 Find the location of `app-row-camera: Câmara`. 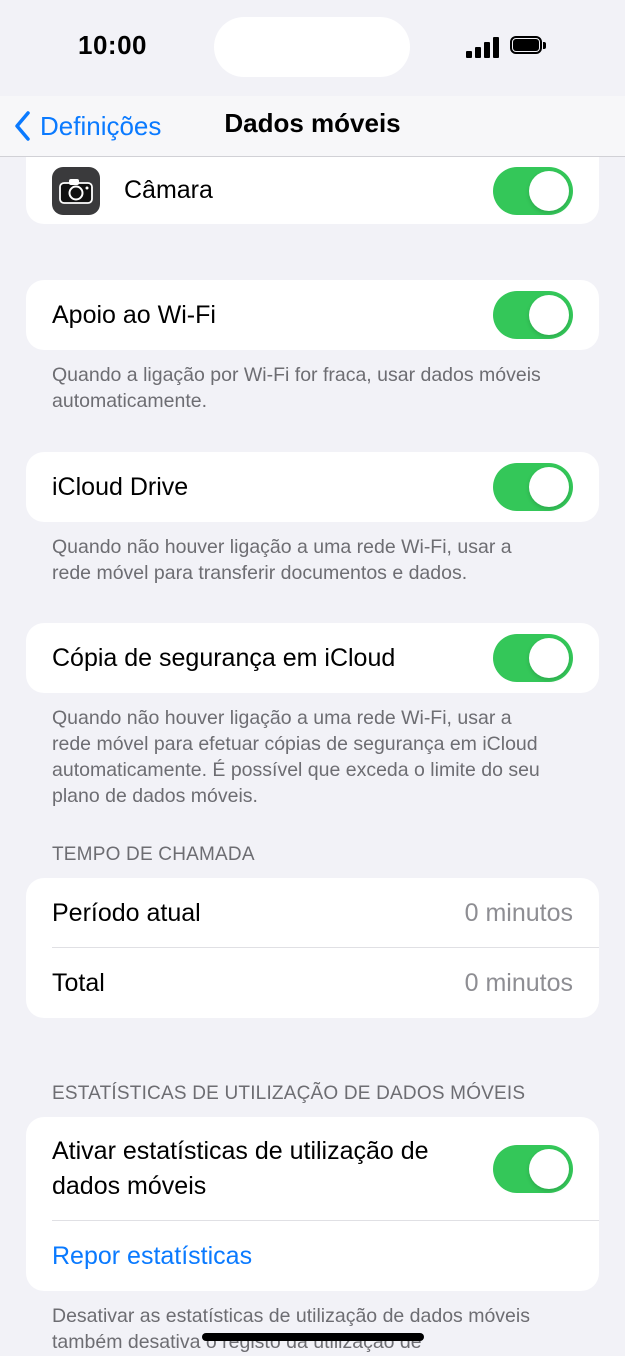

app-row-camera: Câmara is located at coordinates (312, 190).